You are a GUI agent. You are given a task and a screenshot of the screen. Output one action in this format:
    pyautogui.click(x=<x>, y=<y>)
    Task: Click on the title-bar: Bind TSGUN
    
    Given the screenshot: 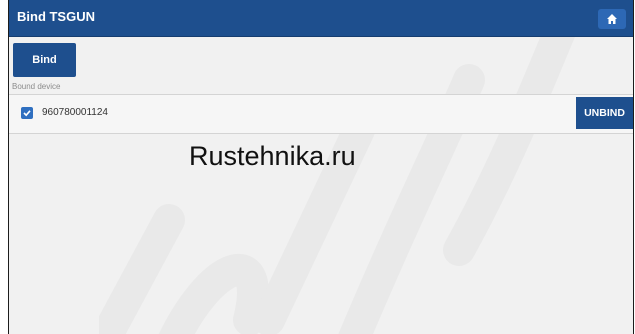 What is the action you would take?
    pyautogui.click(x=321, y=18)
    